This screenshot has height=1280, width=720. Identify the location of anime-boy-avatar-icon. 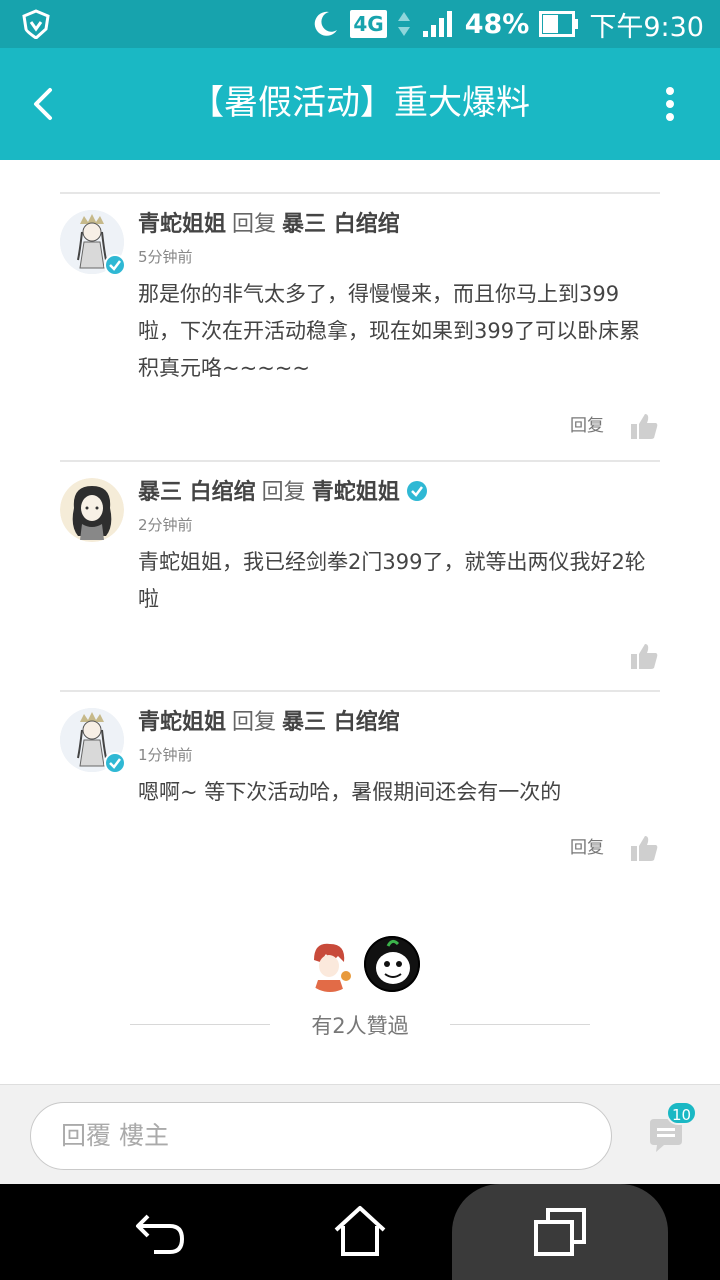
(330, 964).